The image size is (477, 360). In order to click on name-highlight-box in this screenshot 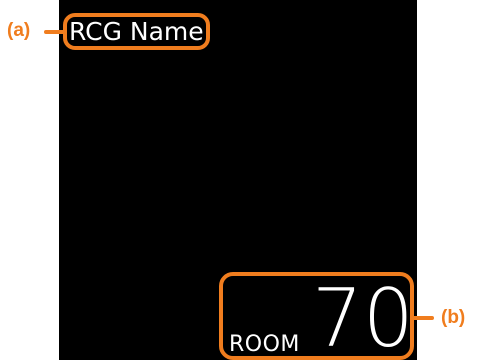, I will do `click(136, 31)`.